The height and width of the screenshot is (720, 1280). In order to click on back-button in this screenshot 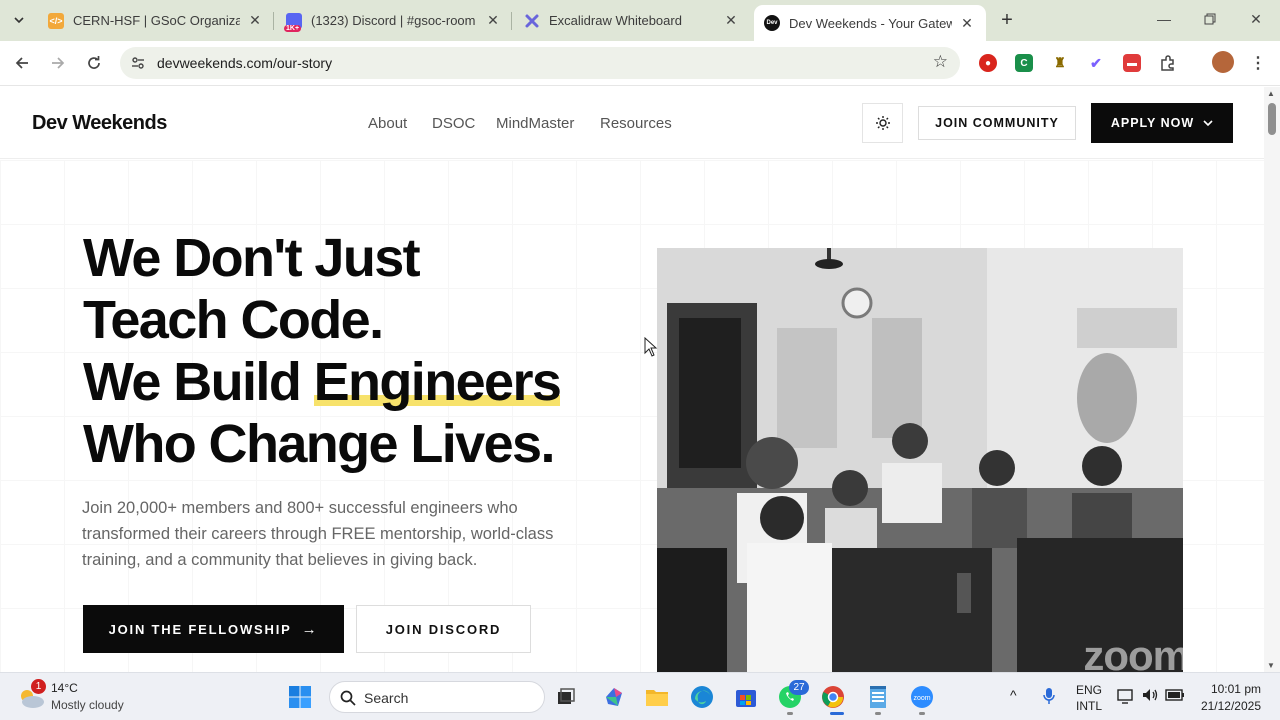, I will do `click(22, 63)`.